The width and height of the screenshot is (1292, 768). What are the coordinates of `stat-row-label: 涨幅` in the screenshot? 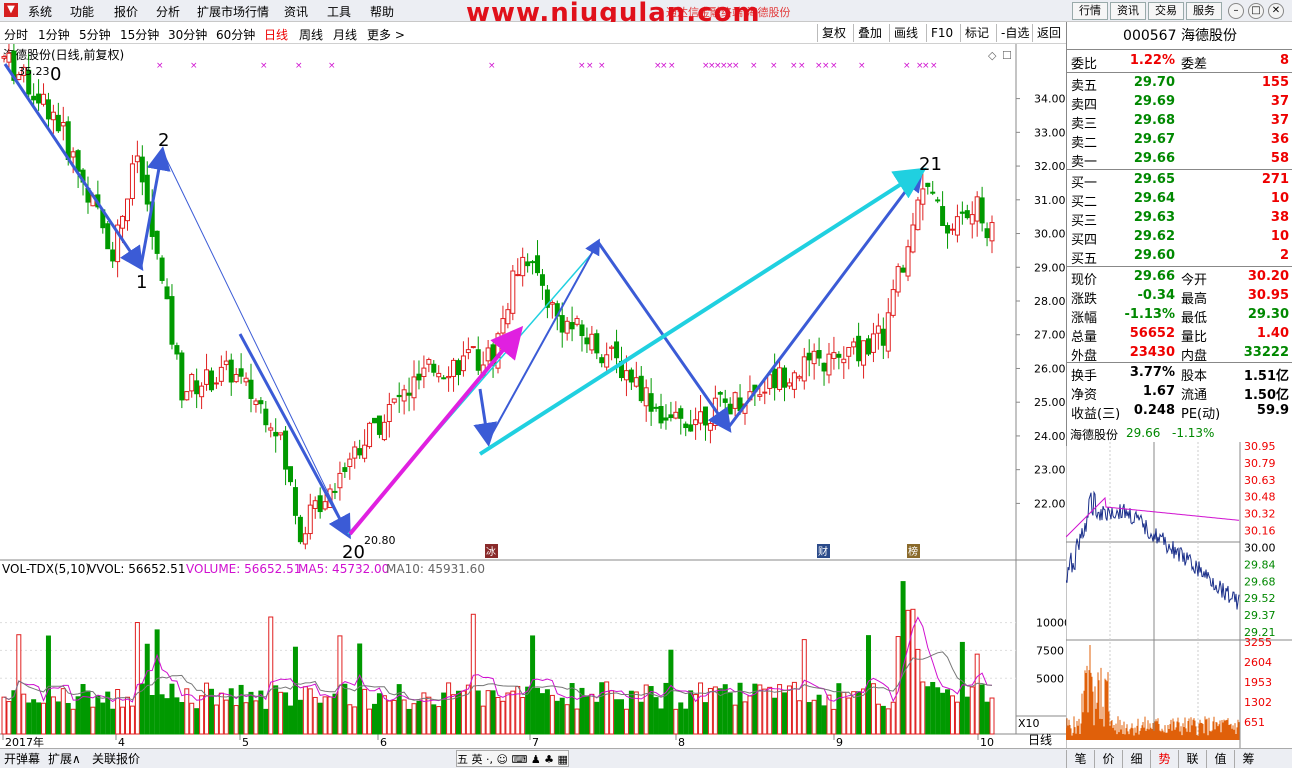 It's located at (1084, 318).